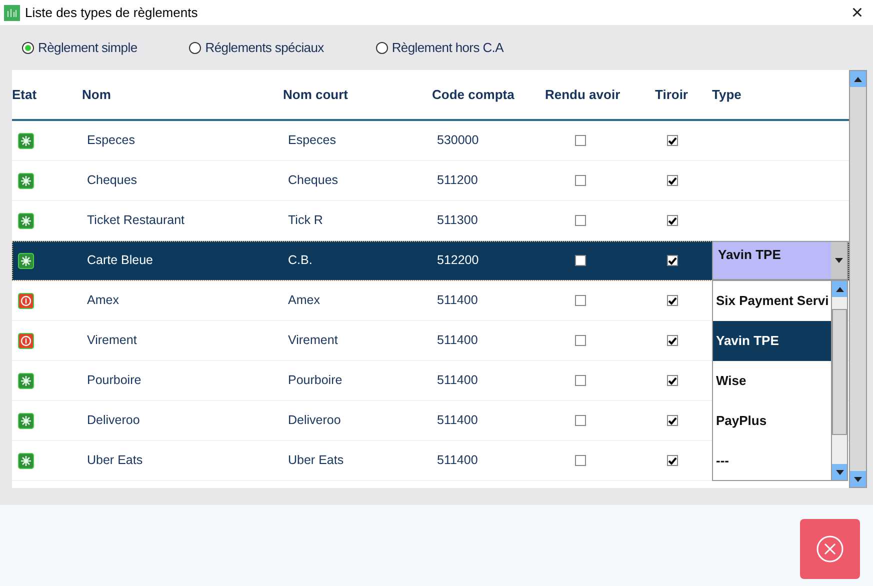 The width and height of the screenshot is (873, 586). What do you see at coordinates (457, 220) in the screenshot?
I see `table-cell: 511300` at bounding box center [457, 220].